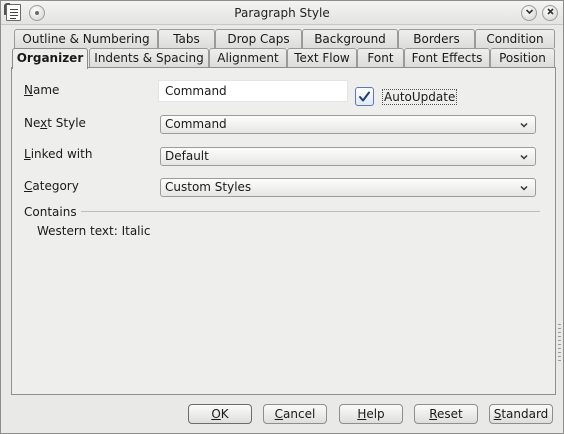 The height and width of the screenshot is (434, 564). What do you see at coordinates (51, 186) in the screenshot?
I see `category-label: Category` at bounding box center [51, 186].